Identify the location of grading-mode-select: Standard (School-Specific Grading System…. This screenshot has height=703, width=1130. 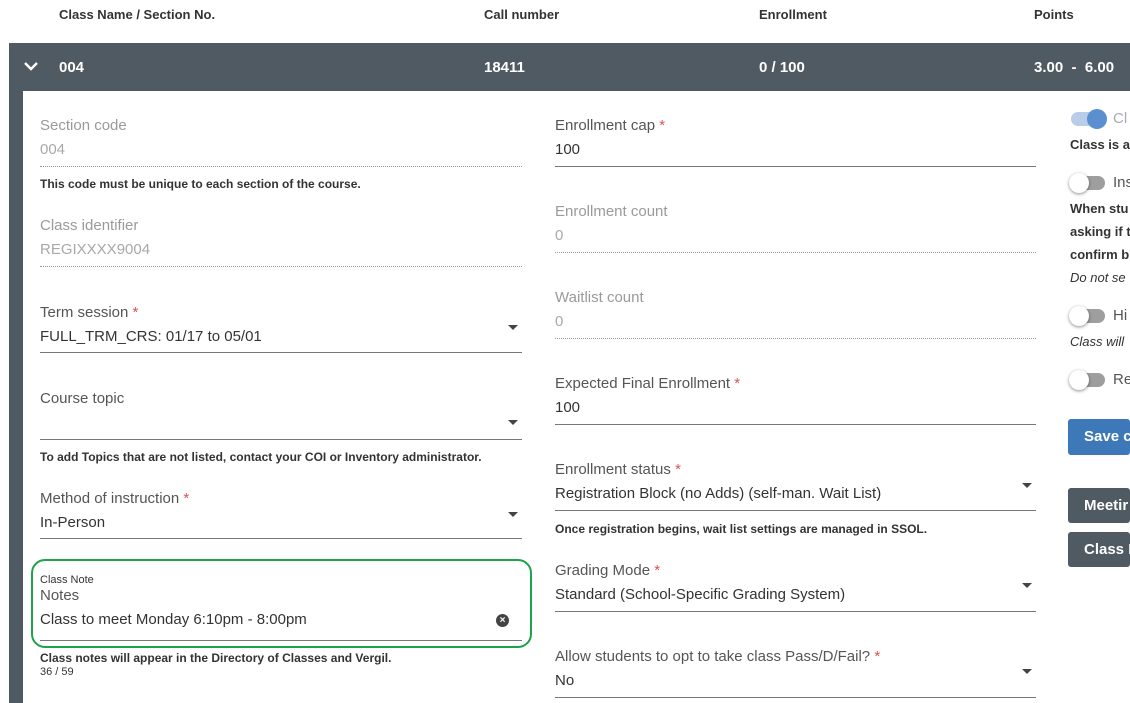
(700, 594).